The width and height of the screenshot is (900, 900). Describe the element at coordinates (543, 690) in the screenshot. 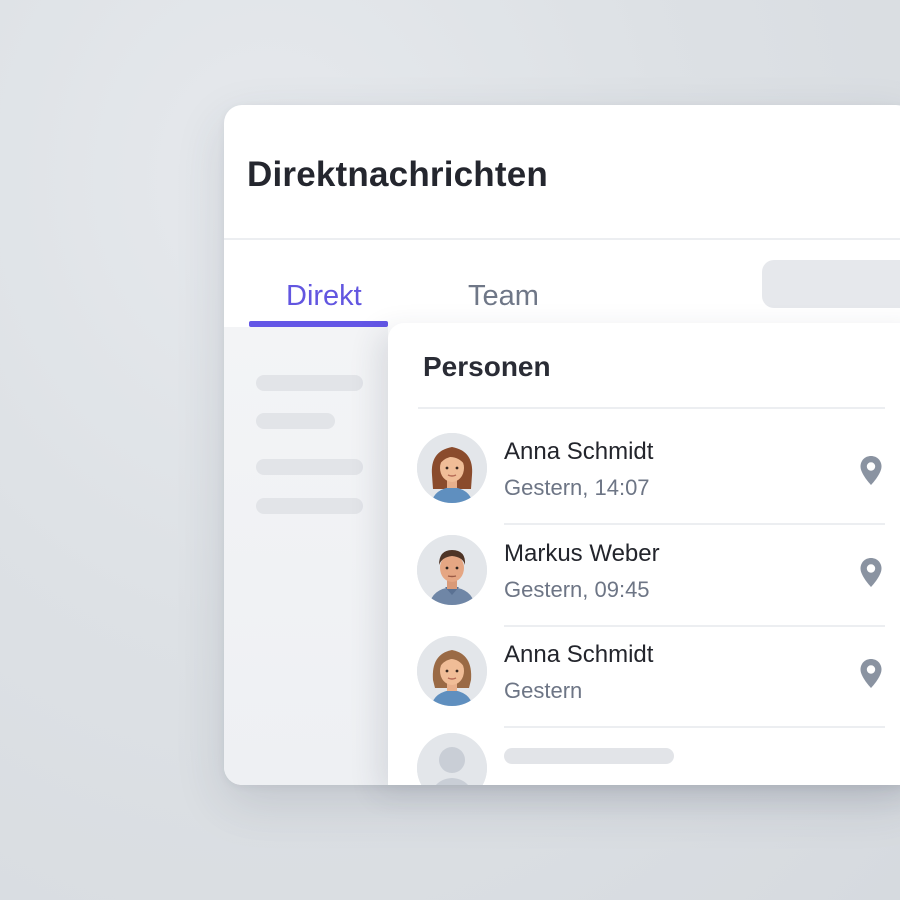

I see `person-timestamp: Gestern` at that location.